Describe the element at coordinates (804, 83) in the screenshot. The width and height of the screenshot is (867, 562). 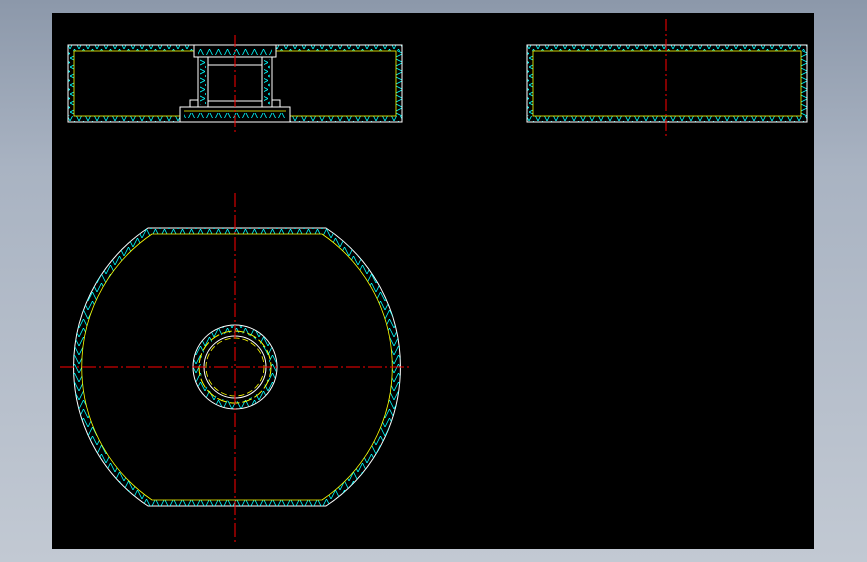
I see `side-right-wall-hatch` at that location.